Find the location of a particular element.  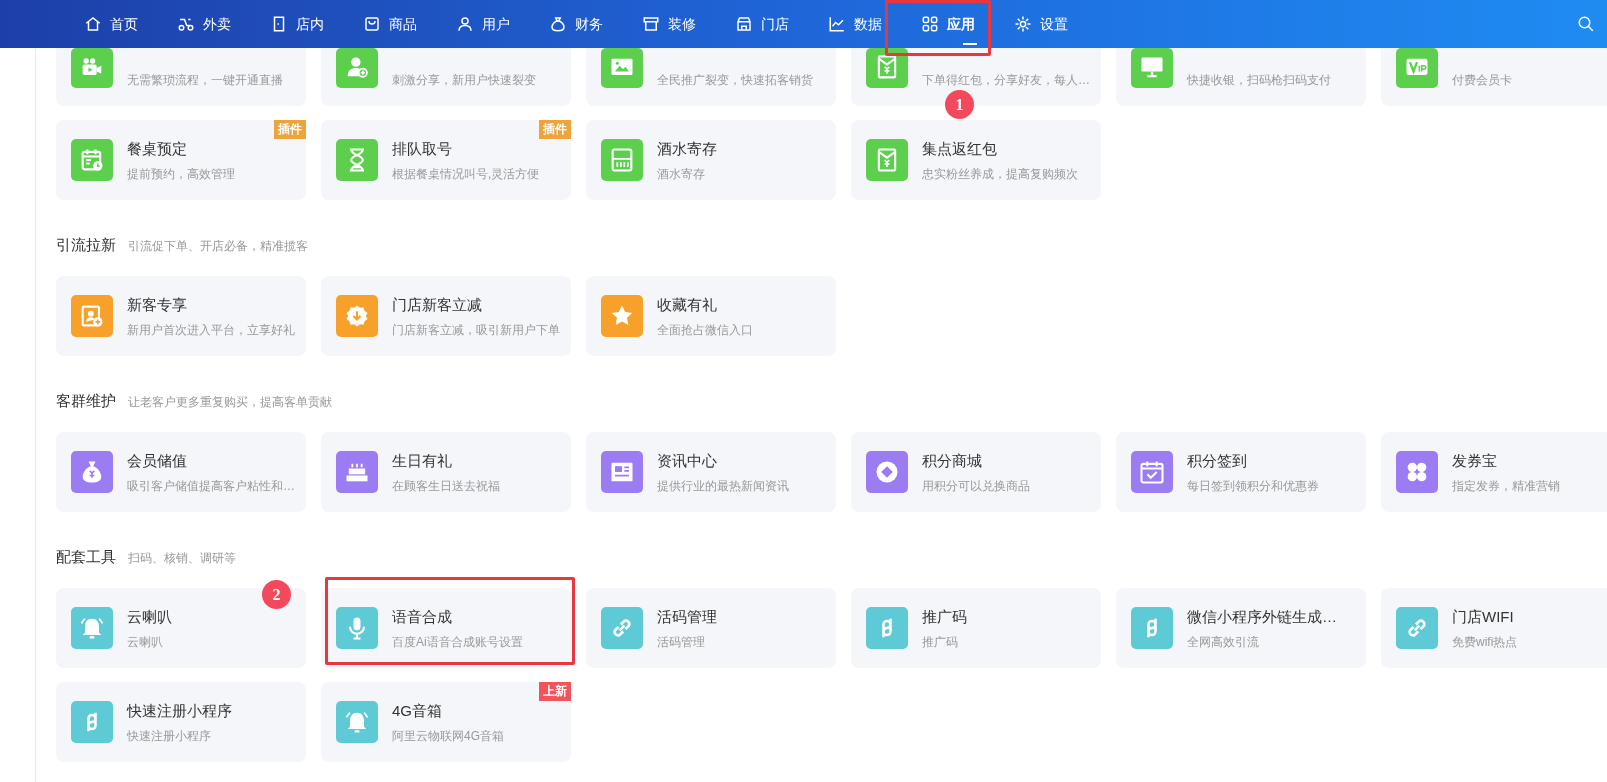

money-bag-icon is located at coordinates (558, 24).